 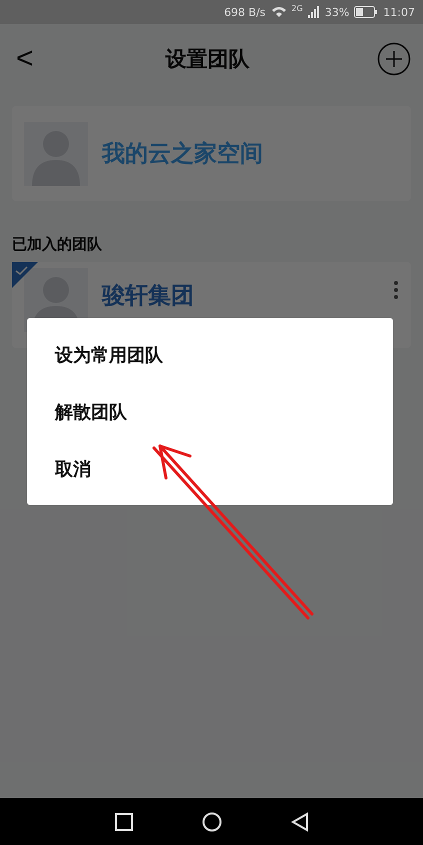 I want to click on menu-item: 解散团队, so click(x=210, y=411).